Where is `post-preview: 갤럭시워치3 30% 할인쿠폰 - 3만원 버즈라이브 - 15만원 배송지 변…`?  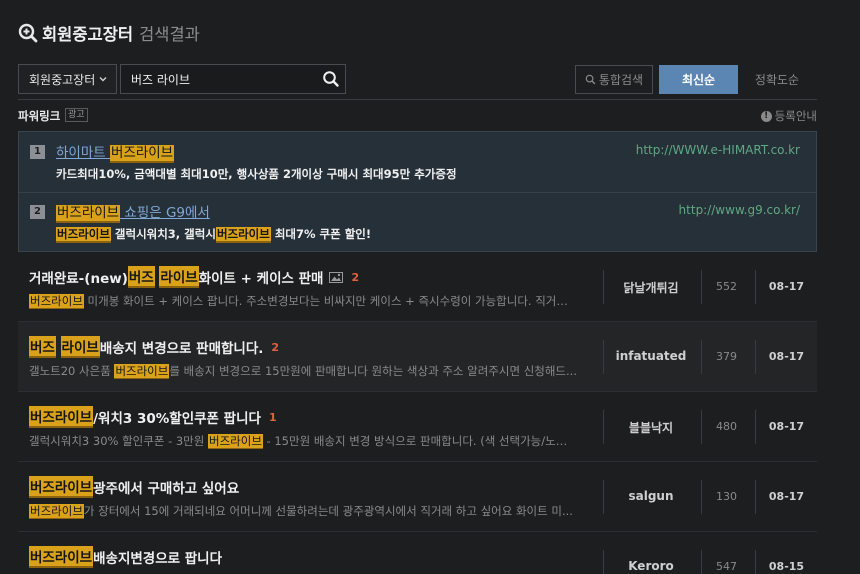 post-preview: 갤럭시워치3 30% 할인쿠폰 - 3만원 버즈라이브 - 15만원 배송지 변… is located at coordinates (303, 441).